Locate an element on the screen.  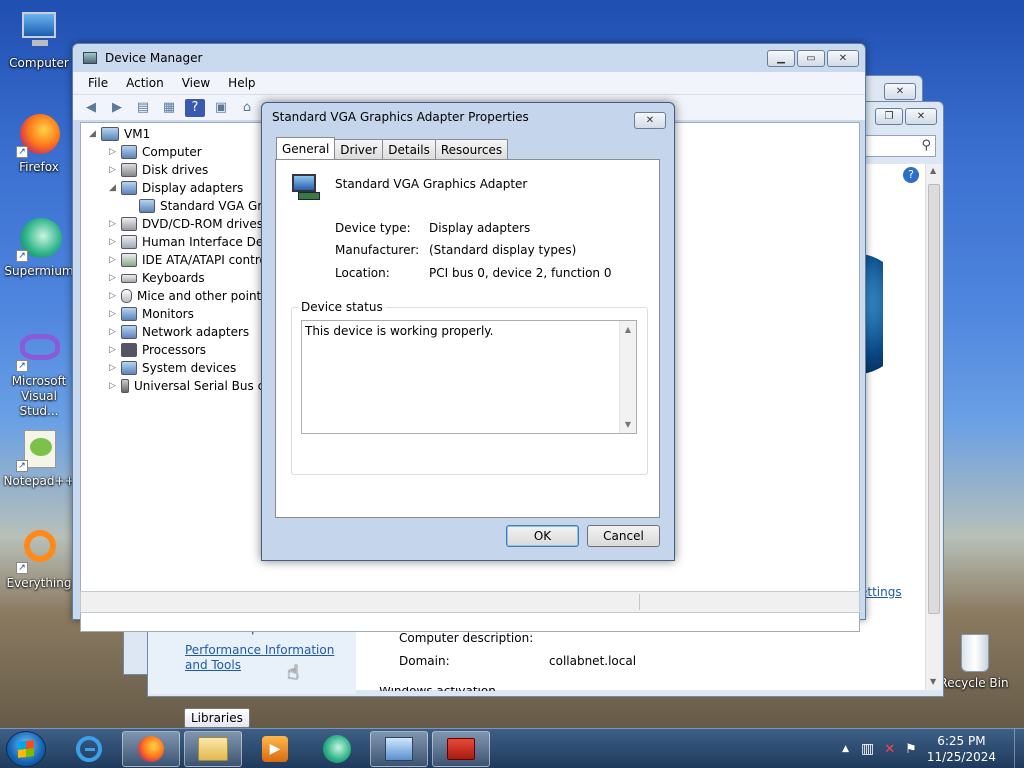
internet-explorer-icon is located at coordinates (89, 749).